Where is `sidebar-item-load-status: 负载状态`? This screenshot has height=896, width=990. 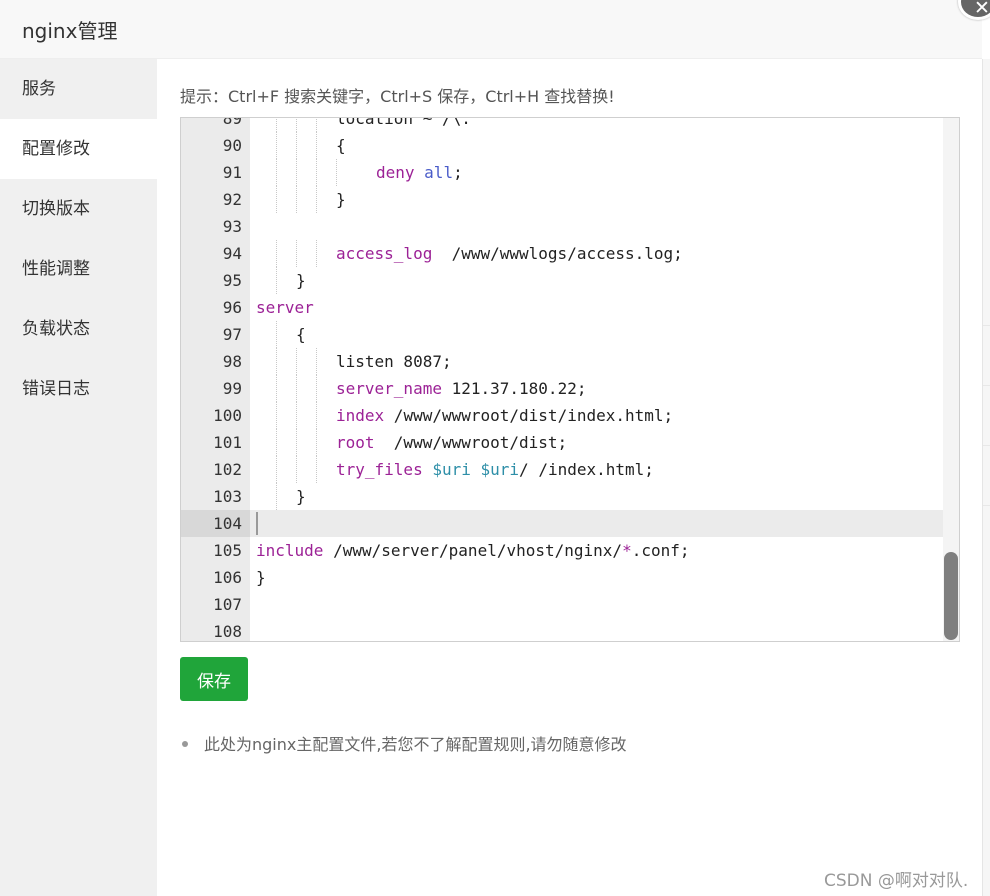 sidebar-item-load-status: 负载状态 is located at coordinates (78, 329).